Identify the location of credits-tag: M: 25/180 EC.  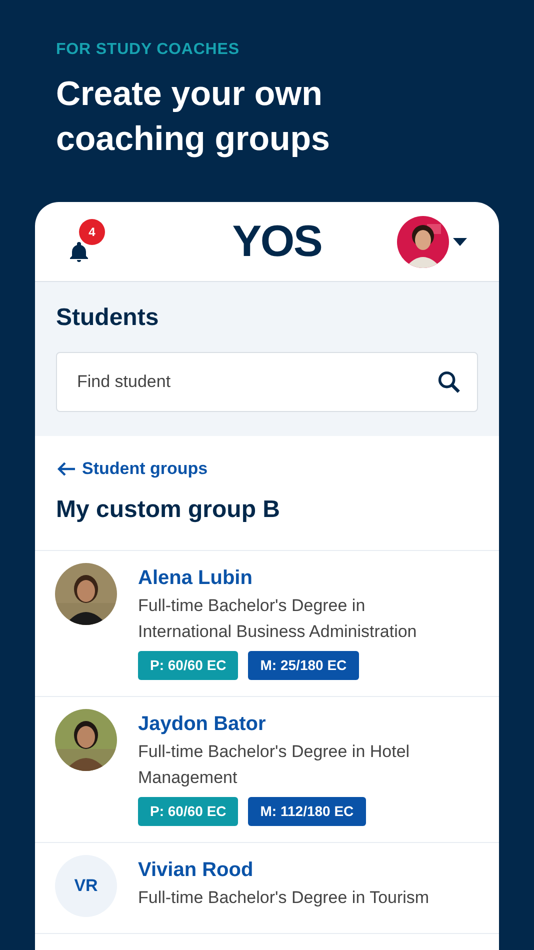
(303, 665).